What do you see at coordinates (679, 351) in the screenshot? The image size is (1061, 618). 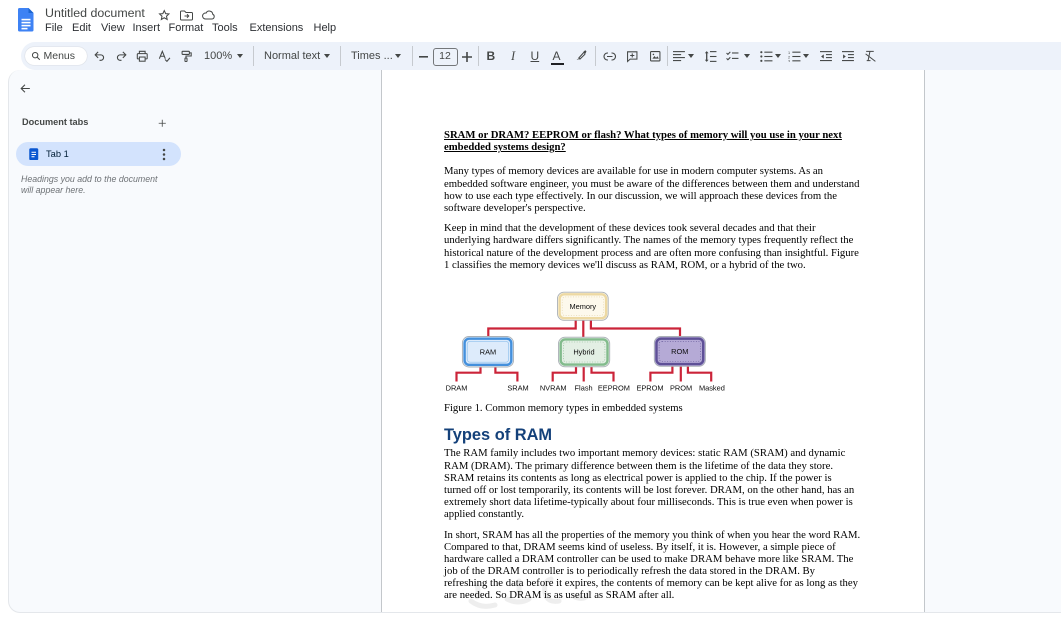 I see `svg-text: ROM` at bounding box center [679, 351].